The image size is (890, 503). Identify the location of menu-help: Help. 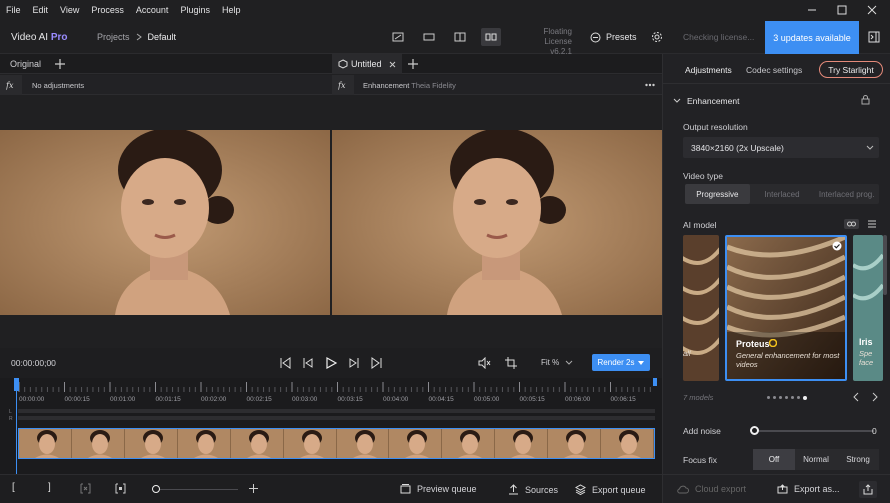
(231, 10).